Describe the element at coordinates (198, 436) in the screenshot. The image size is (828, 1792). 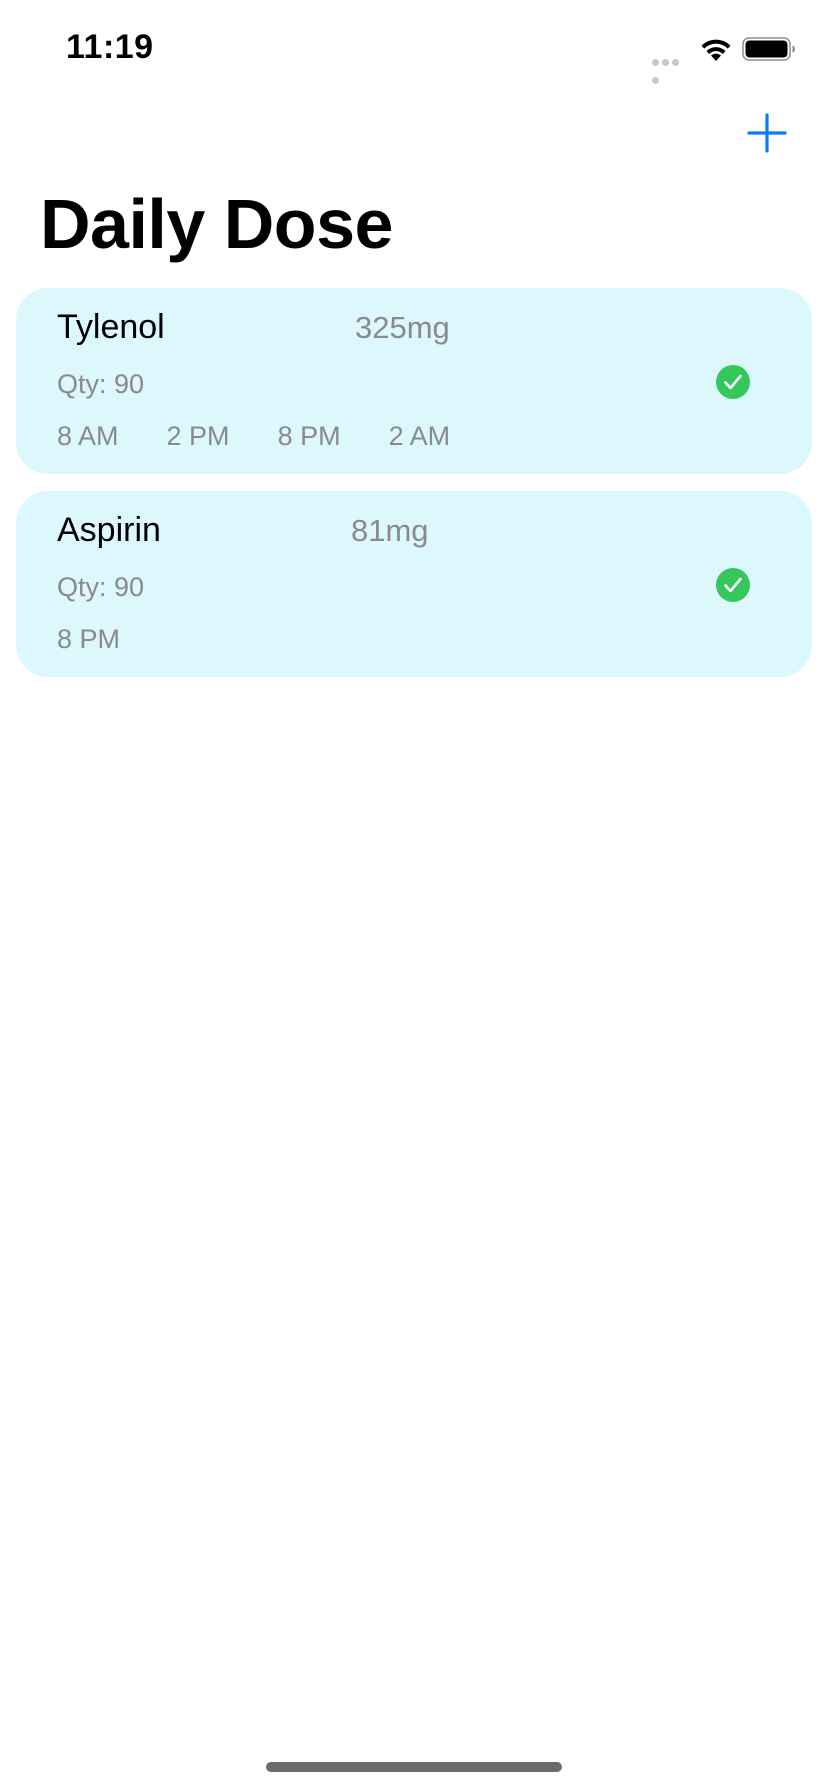
I see `dose-time: 2 PM` at that location.